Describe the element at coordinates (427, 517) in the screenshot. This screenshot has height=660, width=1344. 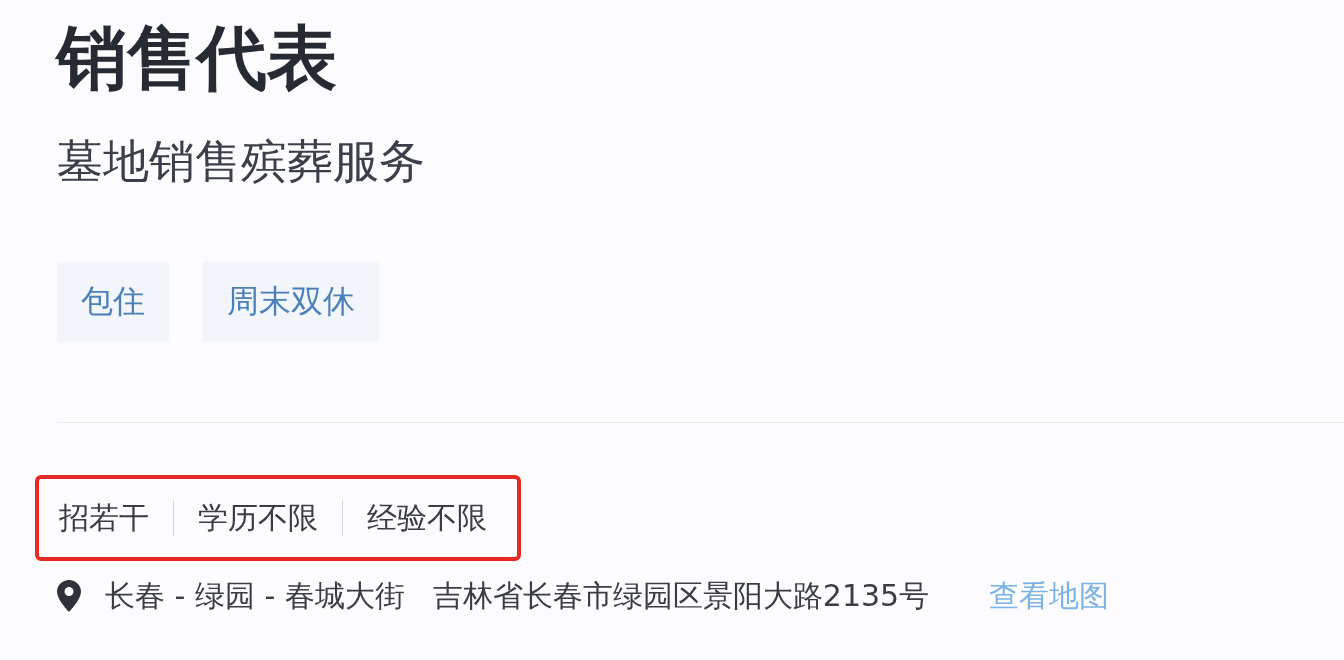
I see `requirement-text: 经验不限` at that location.